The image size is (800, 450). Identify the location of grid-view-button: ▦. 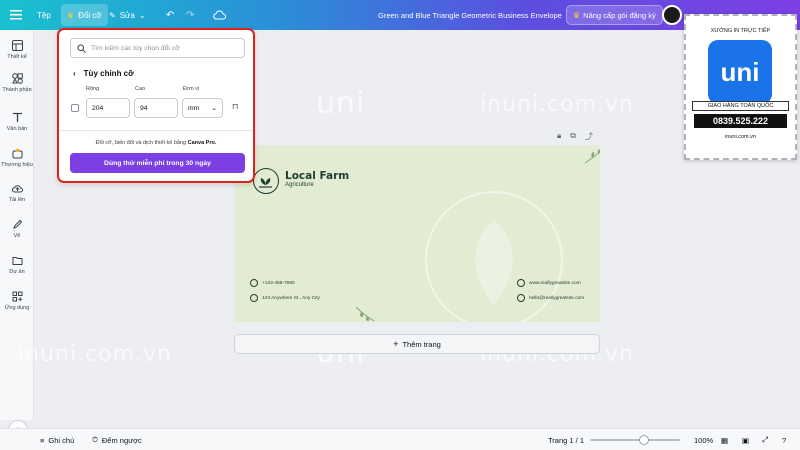
(724, 439).